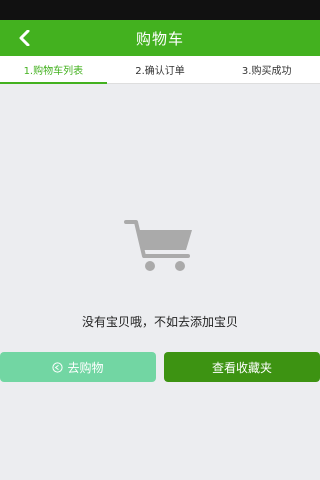 Image resolution: width=320 pixels, height=480 pixels. I want to click on action-buttons: 去购物 查看收藏夹, so click(160, 367).